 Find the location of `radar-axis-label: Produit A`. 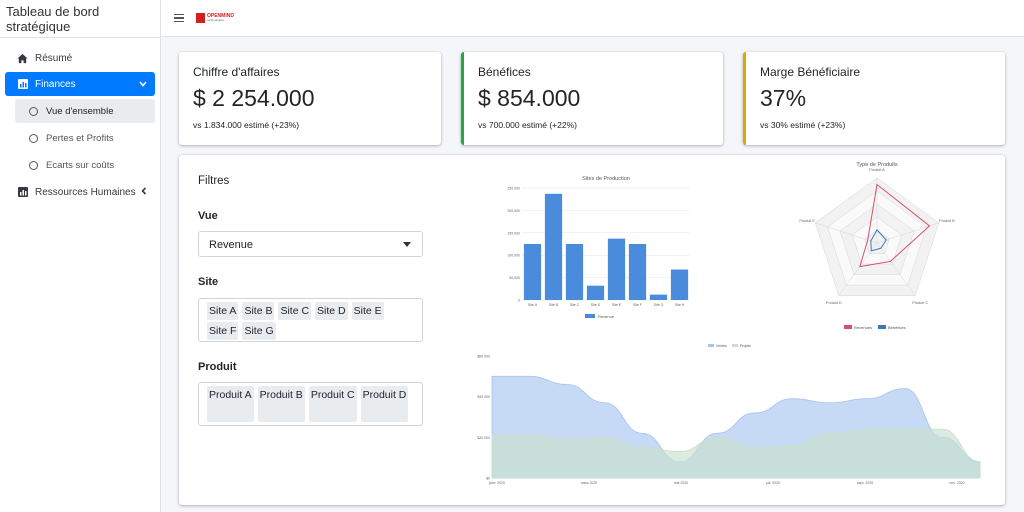

radar-axis-label: Produit A is located at coordinates (877, 170).